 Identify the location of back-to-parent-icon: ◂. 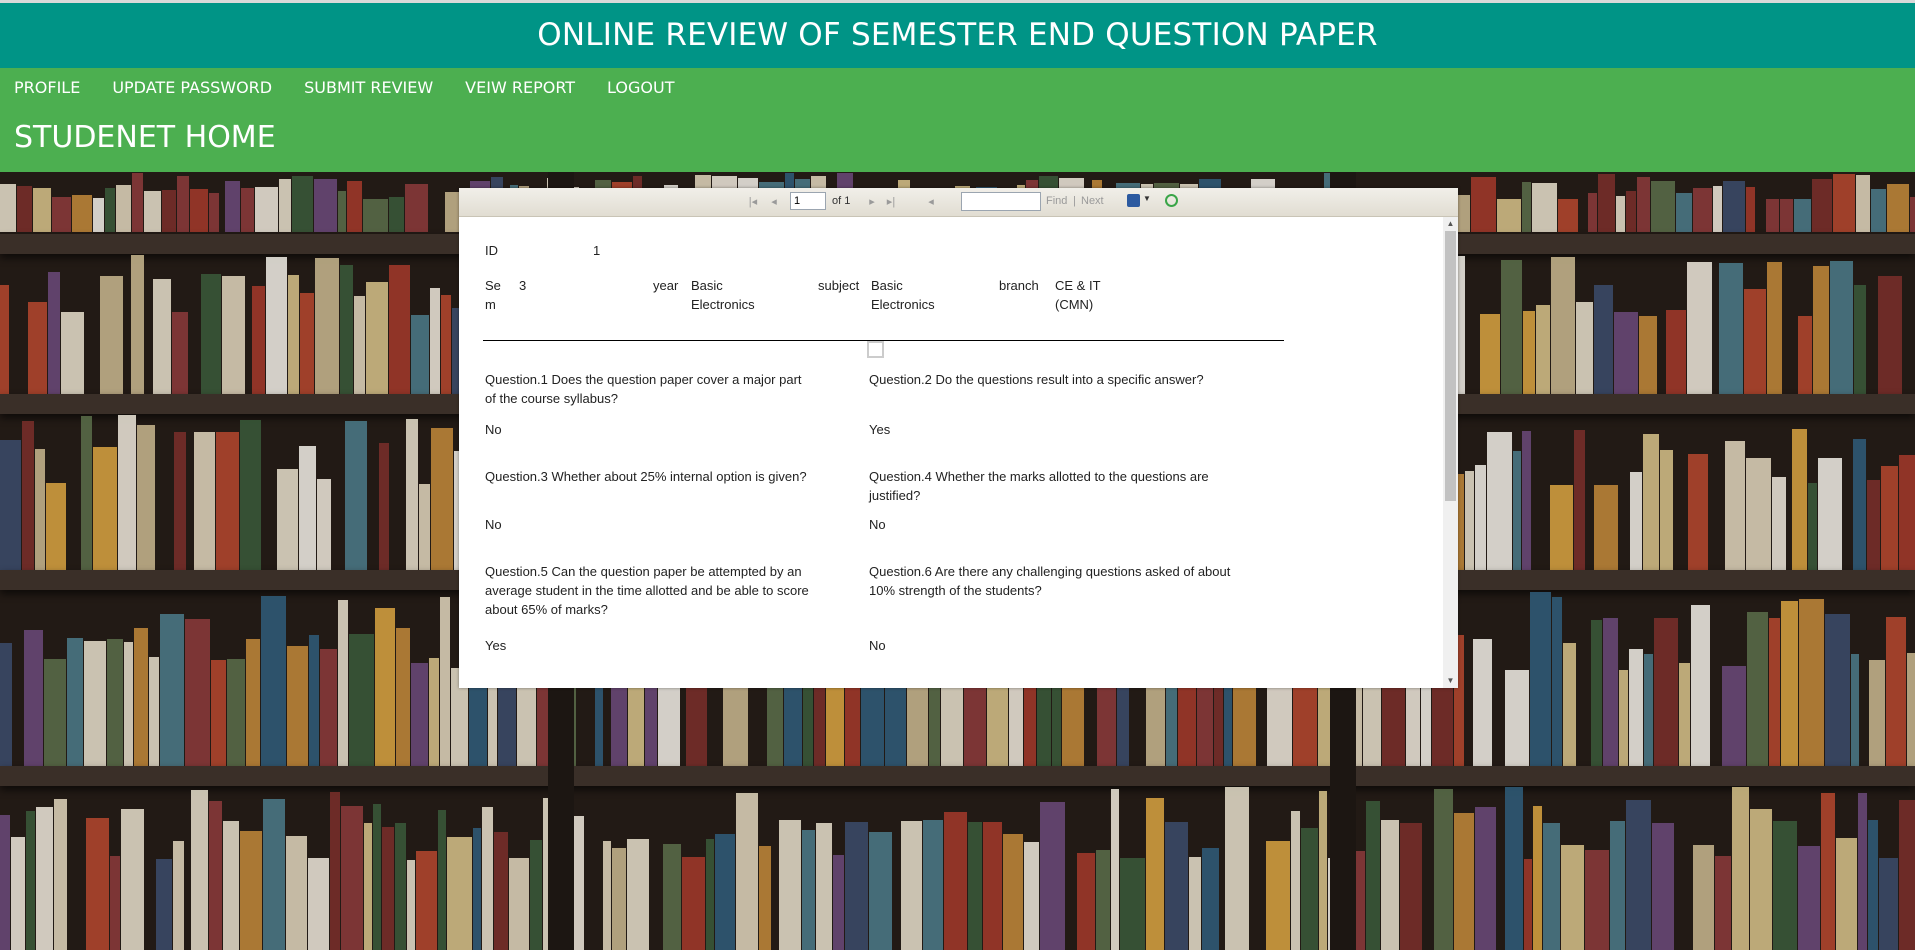
(931, 202).